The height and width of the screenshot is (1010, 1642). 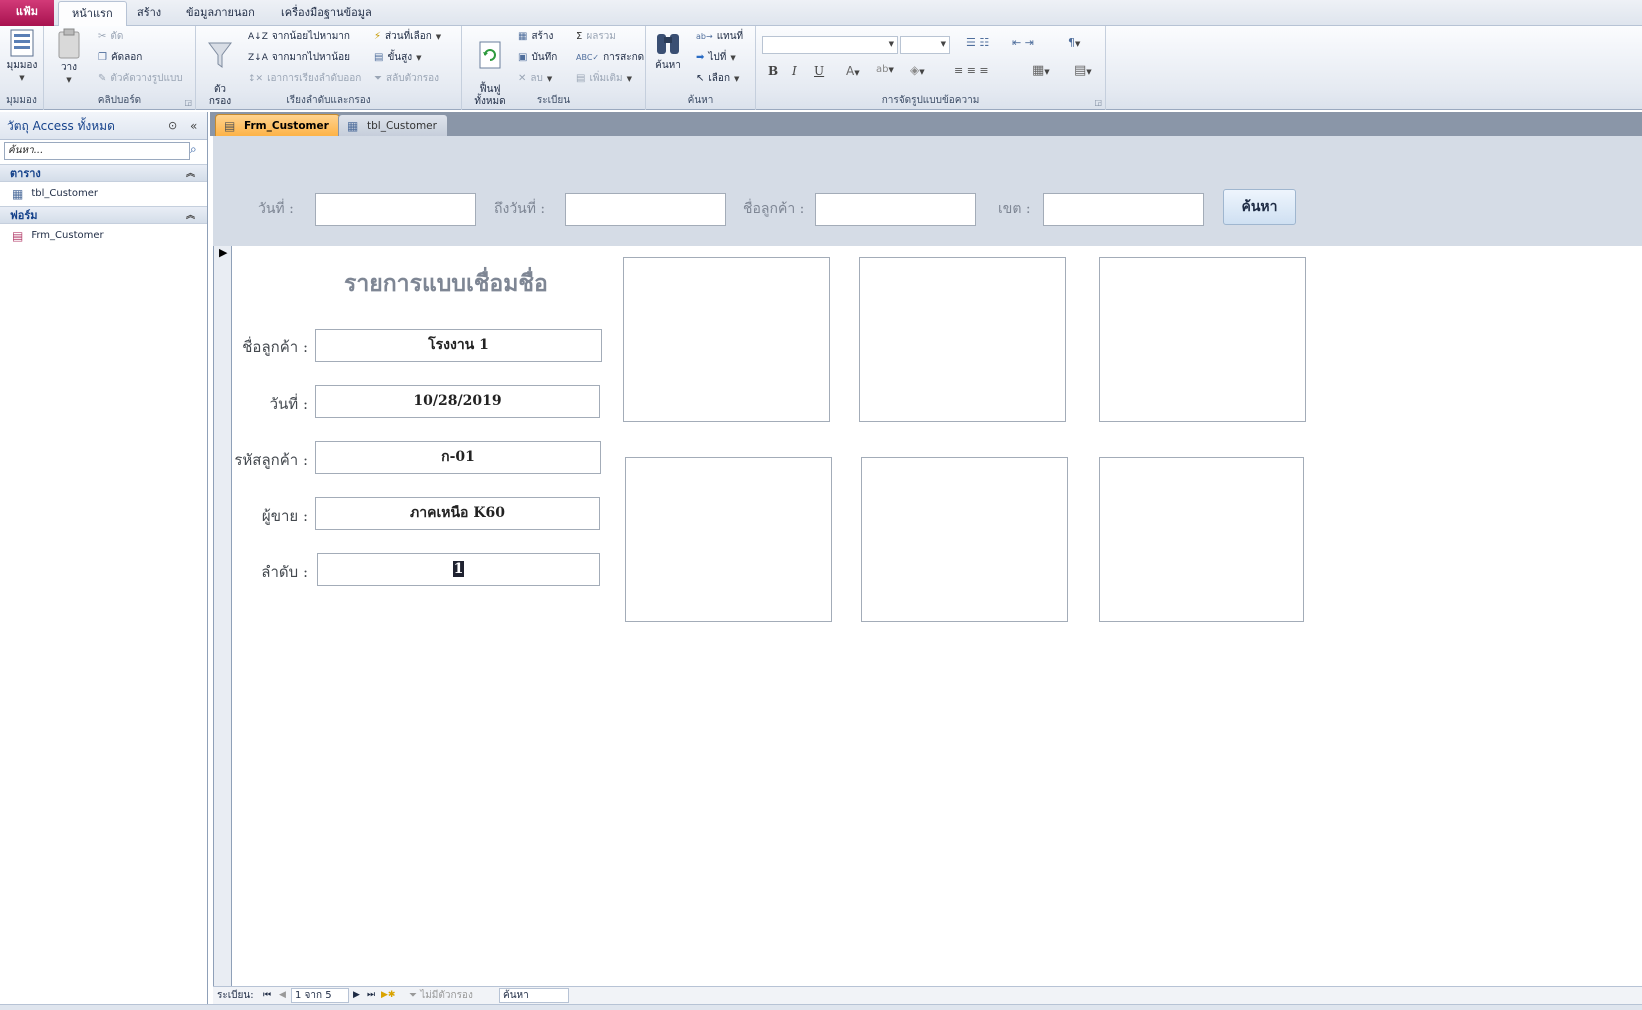 I want to click on replace-button: ab→ แทนที่, so click(x=719, y=37).